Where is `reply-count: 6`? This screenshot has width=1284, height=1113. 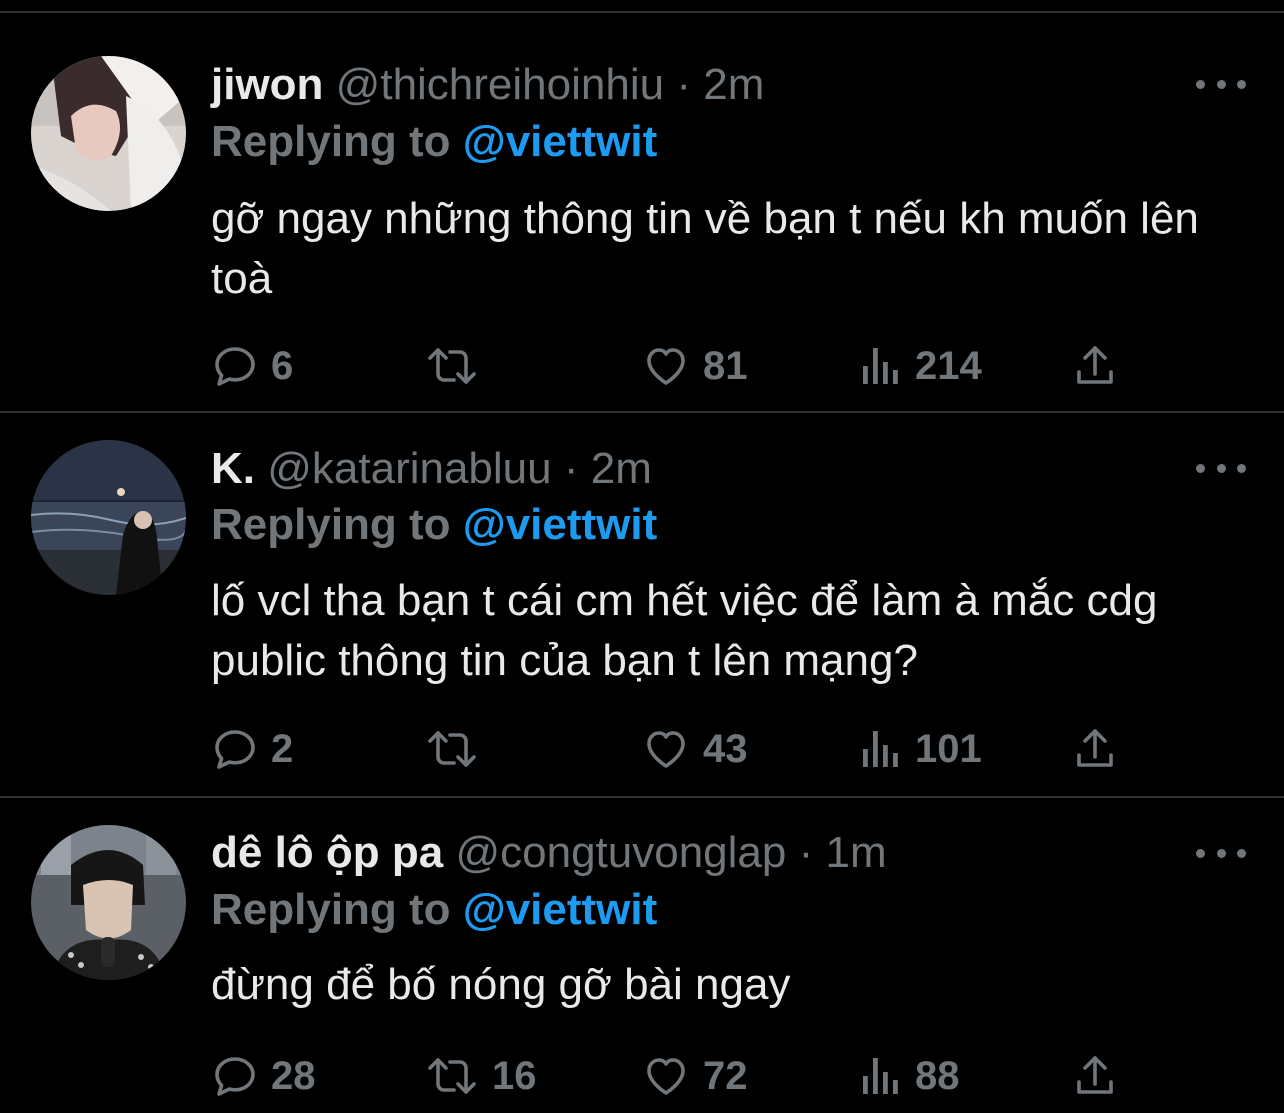
reply-count: 6 is located at coordinates (282, 365).